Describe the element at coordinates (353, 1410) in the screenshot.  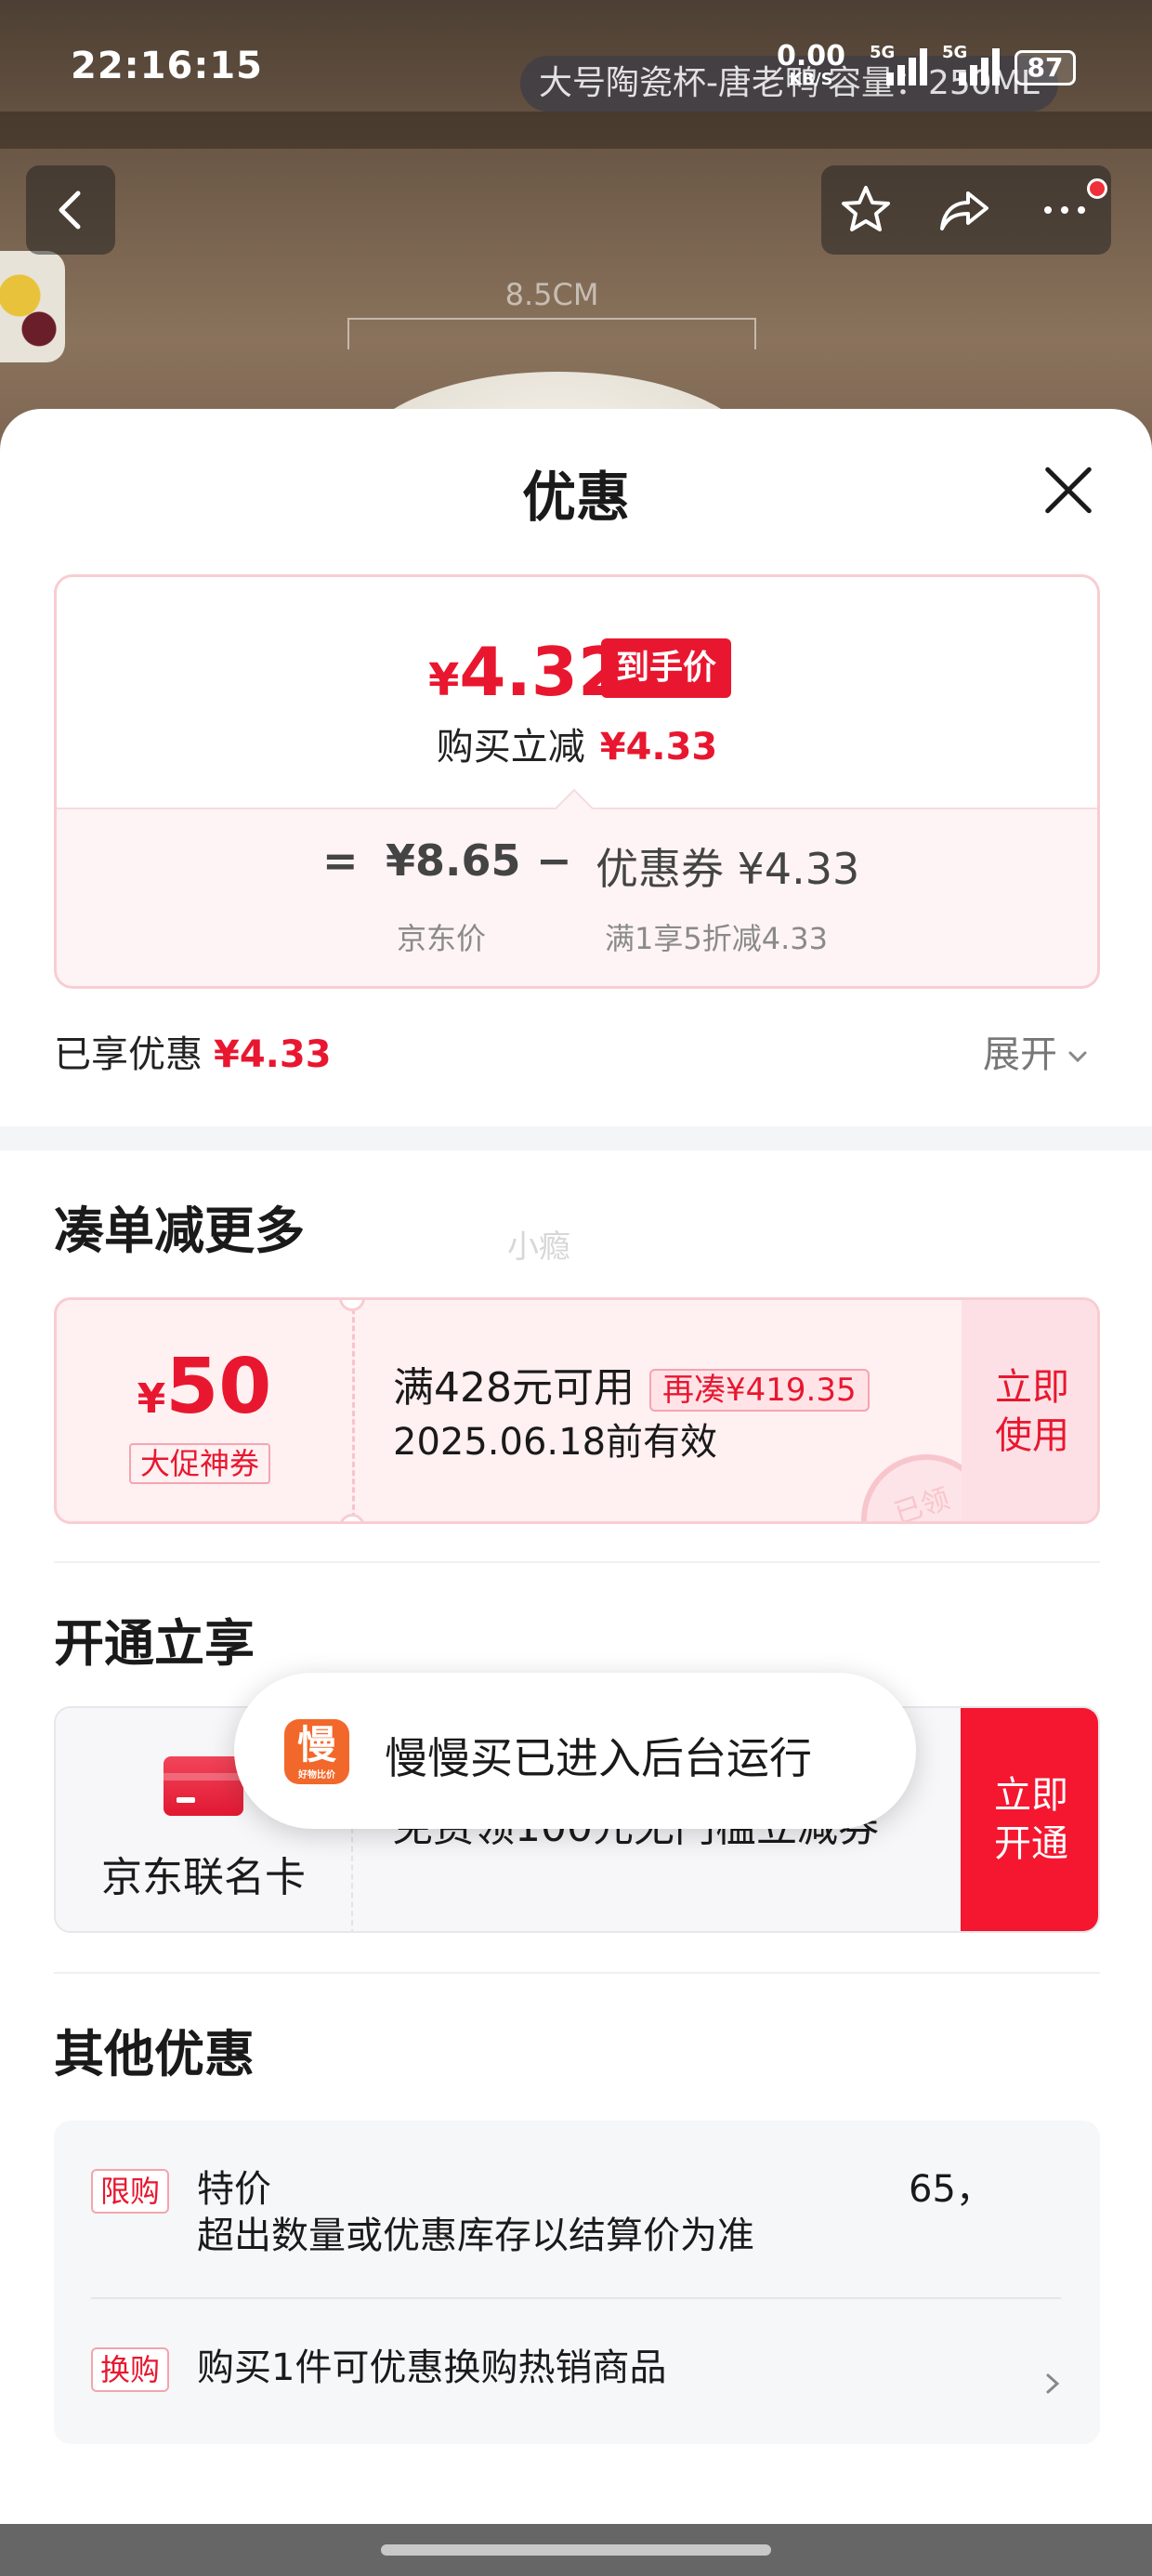
I see `coupon-separator` at that location.